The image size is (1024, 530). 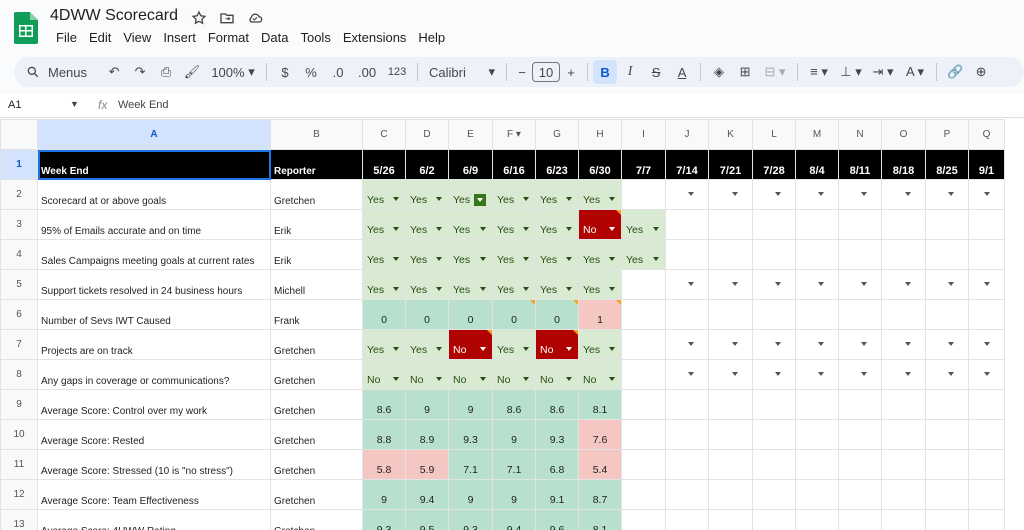 What do you see at coordinates (192, 72) in the screenshot?
I see `paint-format-icon: 🖌` at bounding box center [192, 72].